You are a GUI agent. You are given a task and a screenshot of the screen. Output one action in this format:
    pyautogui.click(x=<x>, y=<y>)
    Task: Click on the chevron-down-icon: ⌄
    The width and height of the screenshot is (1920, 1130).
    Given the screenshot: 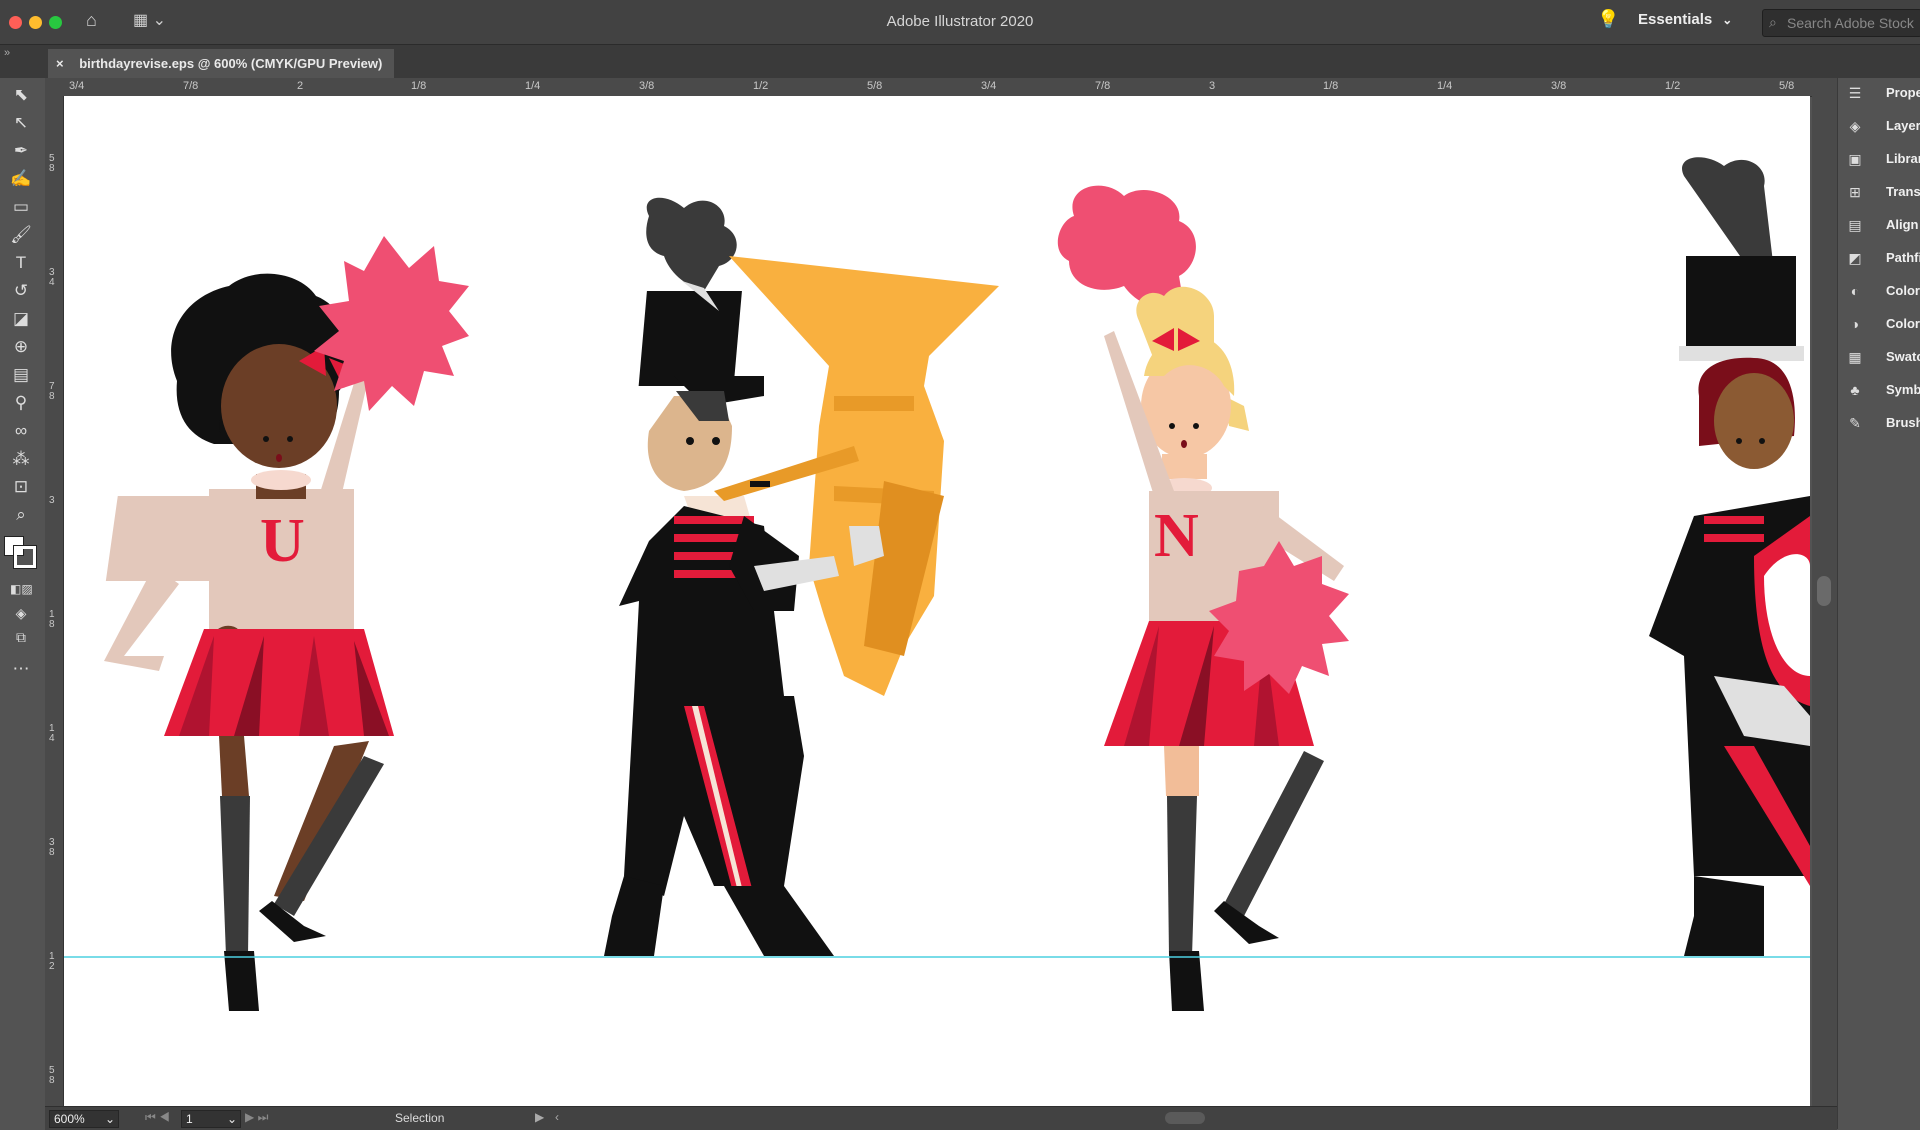 What is the action you would take?
    pyautogui.click(x=109, y=1119)
    